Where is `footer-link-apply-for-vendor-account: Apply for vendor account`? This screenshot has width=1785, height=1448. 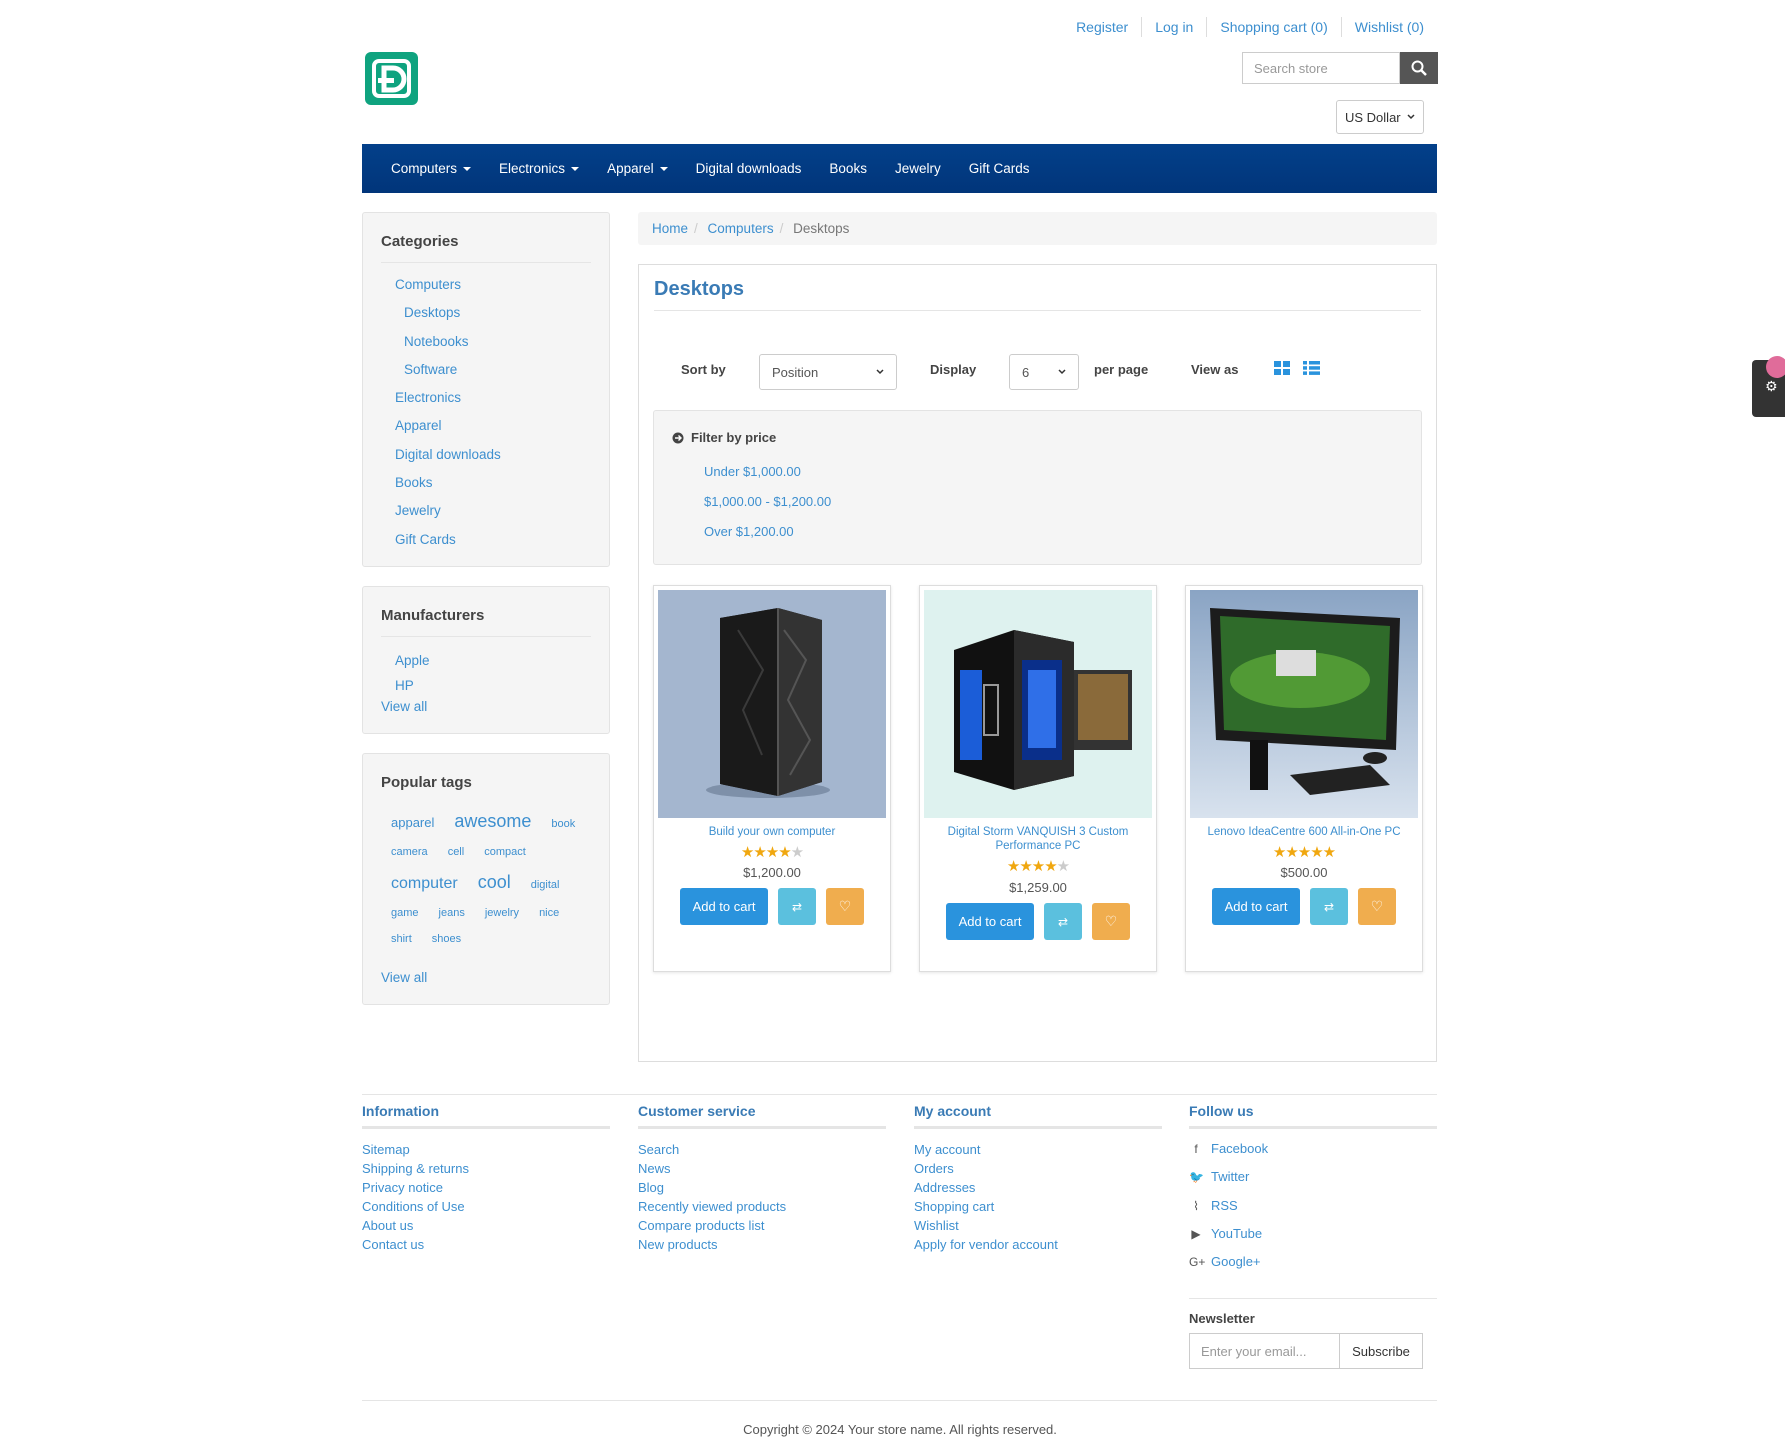 footer-link-apply-for-vendor-account: Apply for vendor account is located at coordinates (986, 1244).